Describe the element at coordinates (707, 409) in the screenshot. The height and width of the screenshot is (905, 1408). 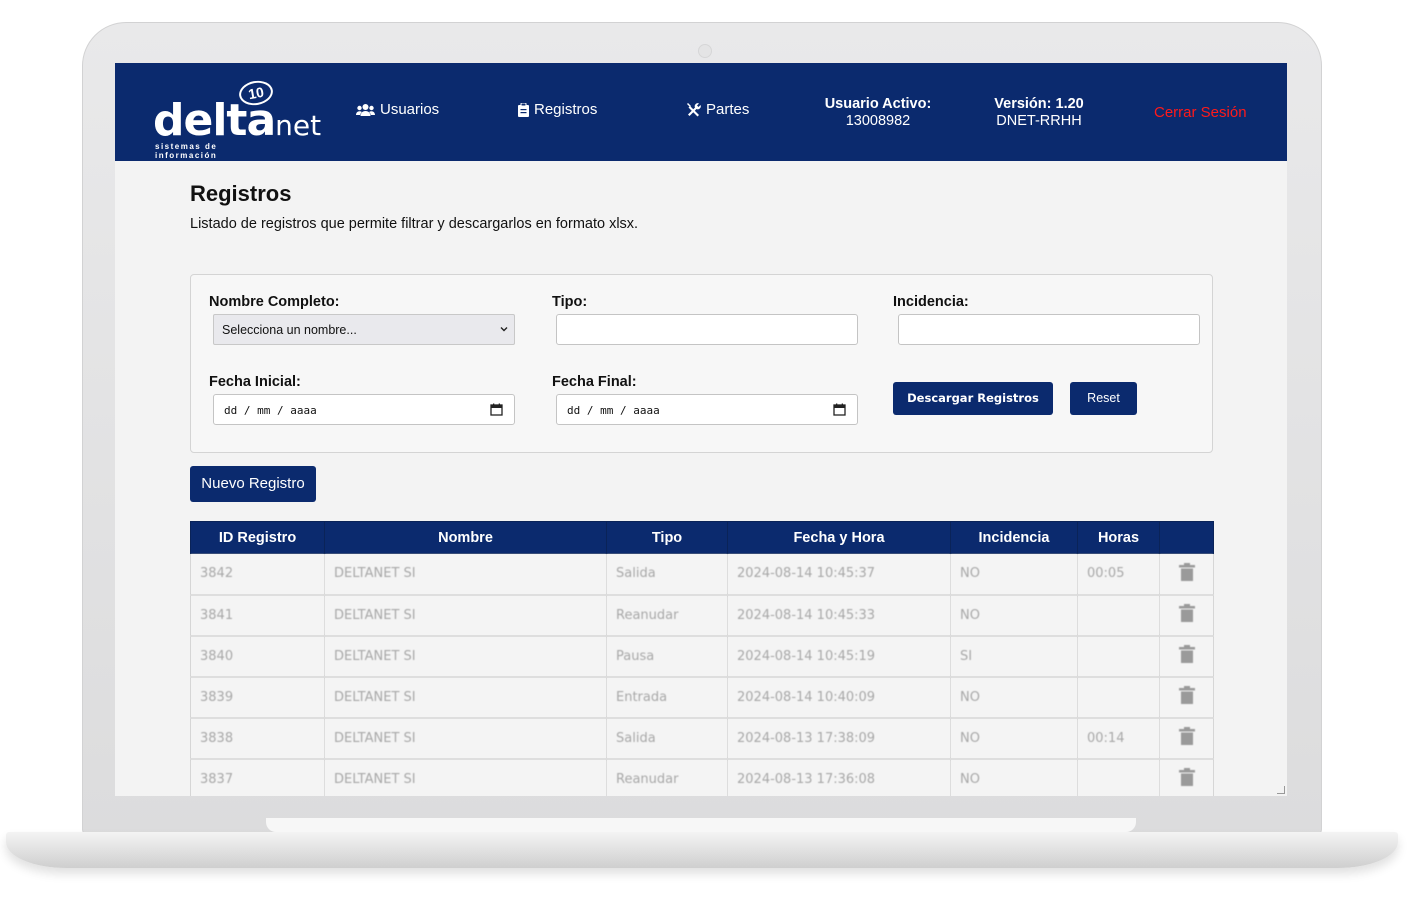
I see `end-date-input: dd / mm / aaaa` at that location.